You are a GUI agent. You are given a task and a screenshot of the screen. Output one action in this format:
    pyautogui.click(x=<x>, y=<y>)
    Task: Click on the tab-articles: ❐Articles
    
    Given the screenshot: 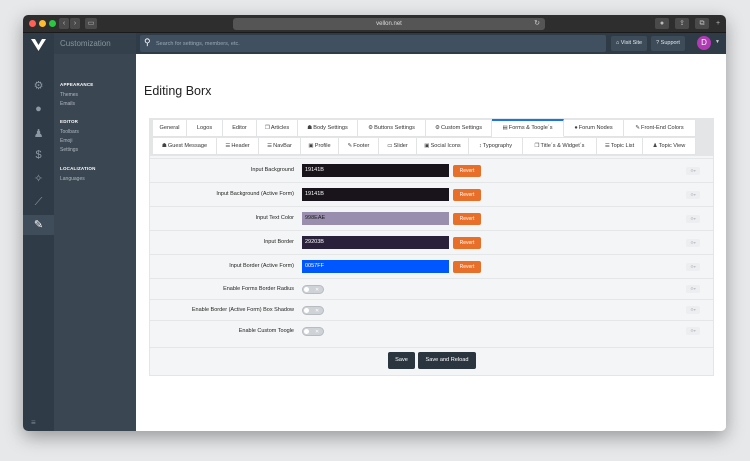 What is the action you would take?
    pyautogui.click(x=277, y=128)
    